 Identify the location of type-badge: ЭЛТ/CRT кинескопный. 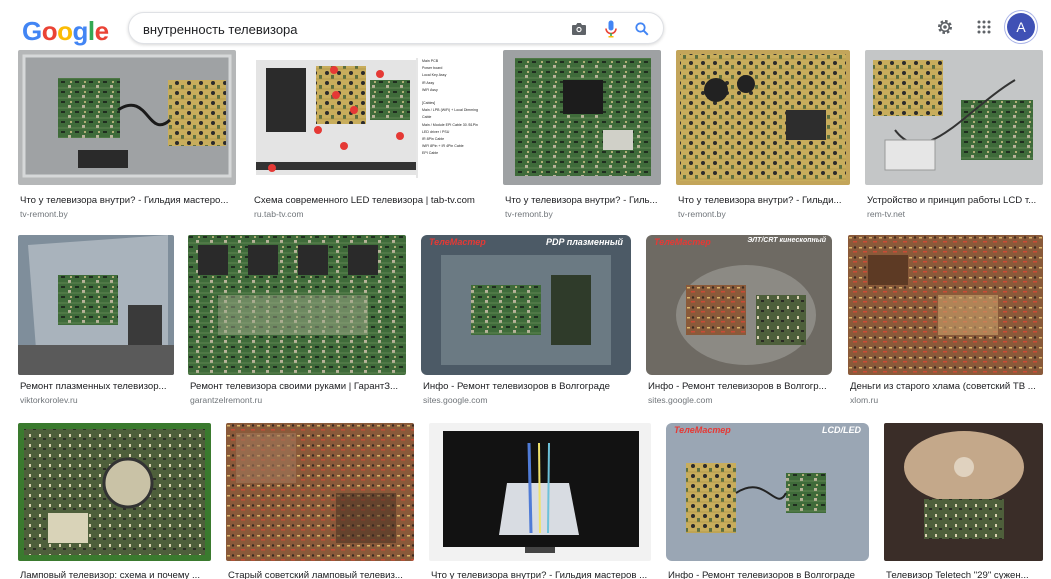
(786, 240).